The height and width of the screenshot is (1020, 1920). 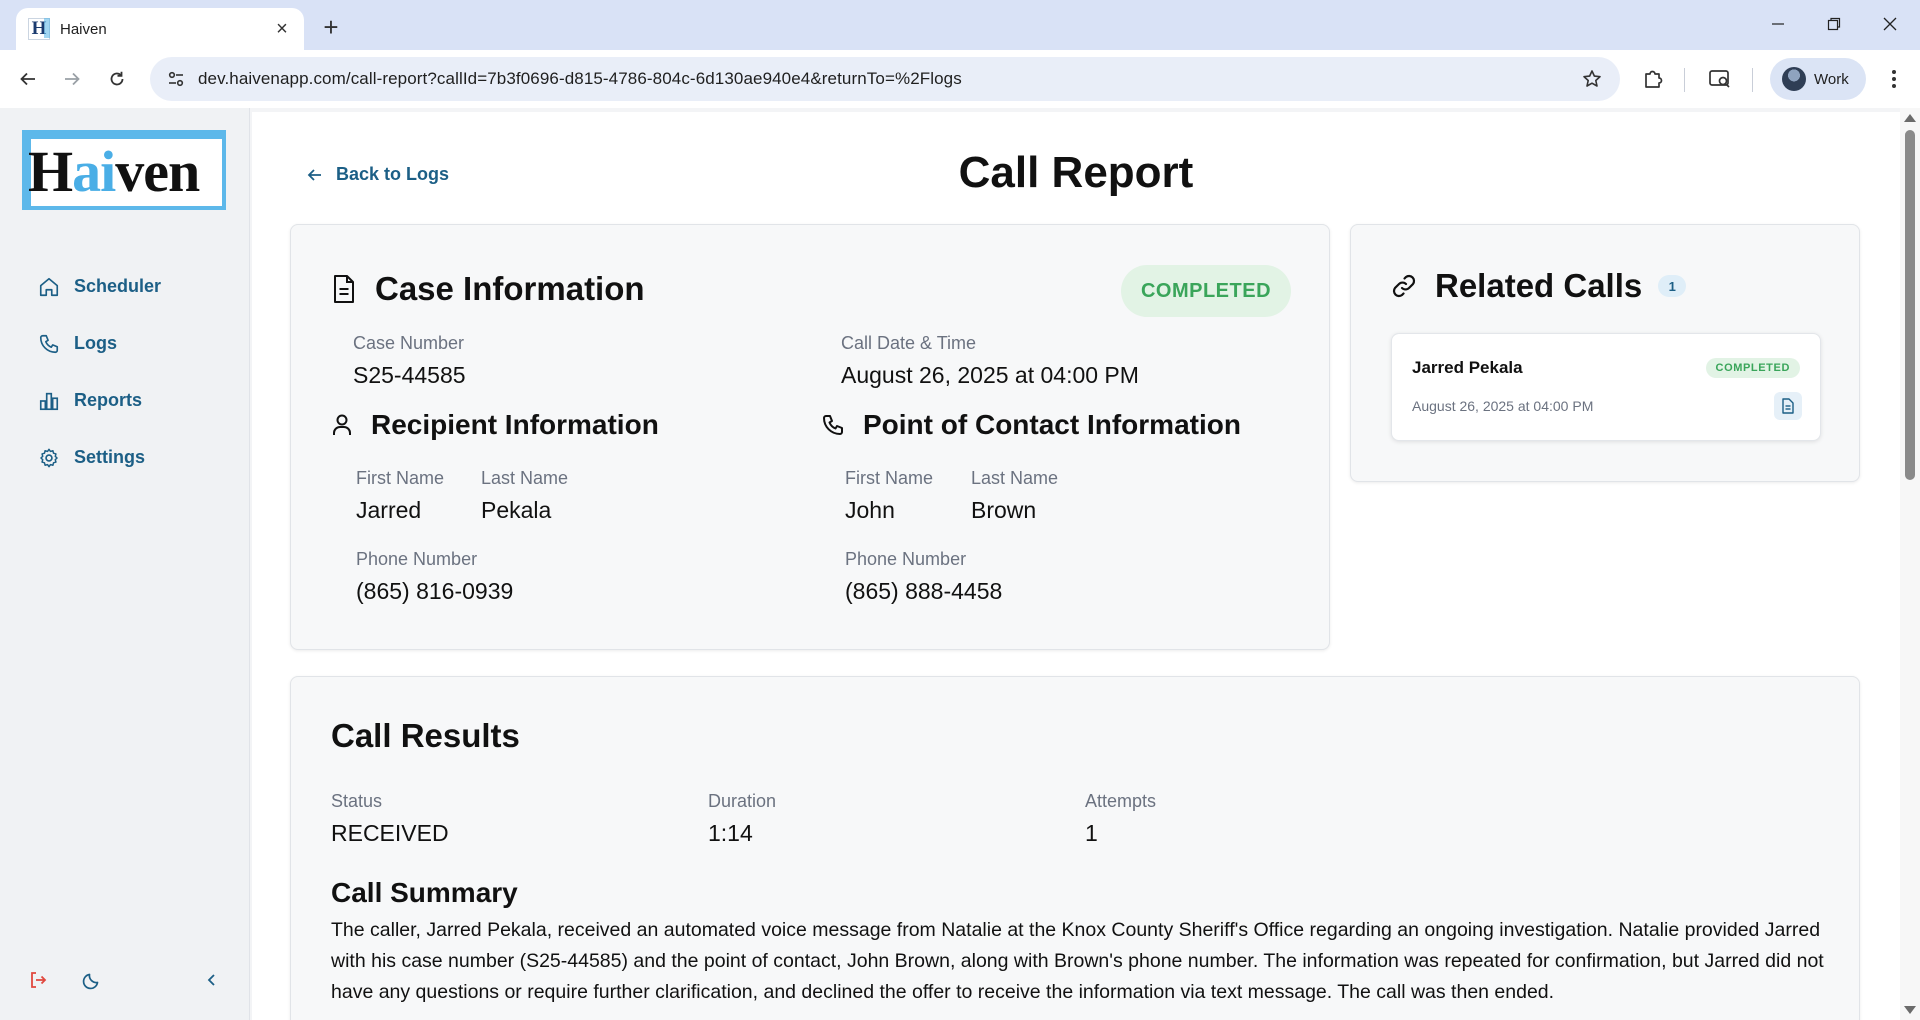 I want to click on recipient-information-header: Recipient Information, so click(x=495, y=425).